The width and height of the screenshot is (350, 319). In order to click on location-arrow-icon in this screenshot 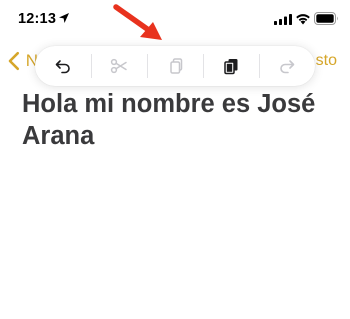, I will do `click(64, 18)`.